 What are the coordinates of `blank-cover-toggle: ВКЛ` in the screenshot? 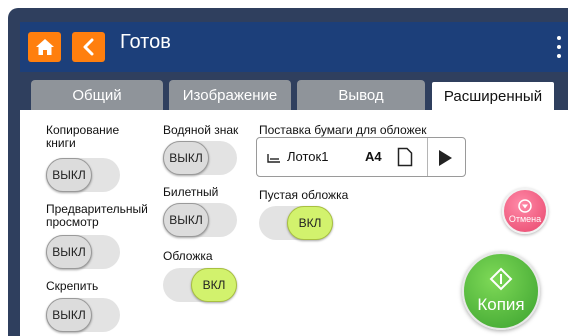 It's located at (296, 223).